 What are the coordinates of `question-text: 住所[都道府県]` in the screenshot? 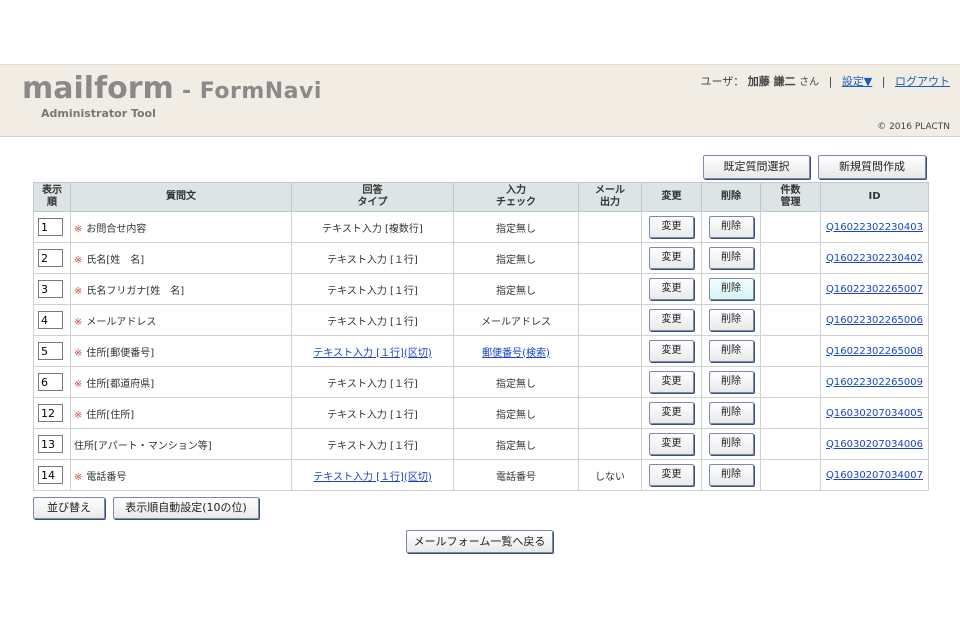 It's located at (120, 384).